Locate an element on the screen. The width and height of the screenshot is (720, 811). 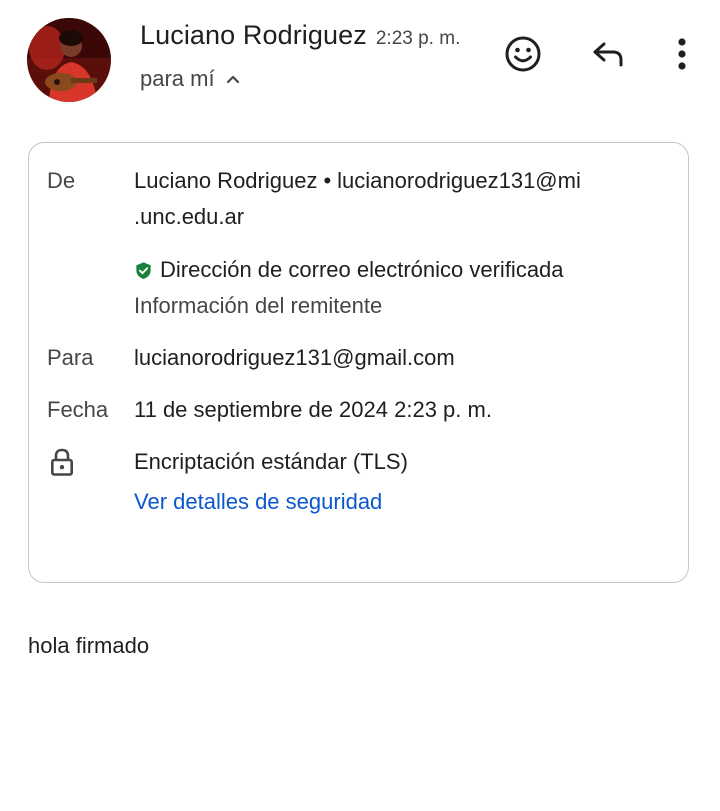
reply-icon is located at coordinates (608, 54).